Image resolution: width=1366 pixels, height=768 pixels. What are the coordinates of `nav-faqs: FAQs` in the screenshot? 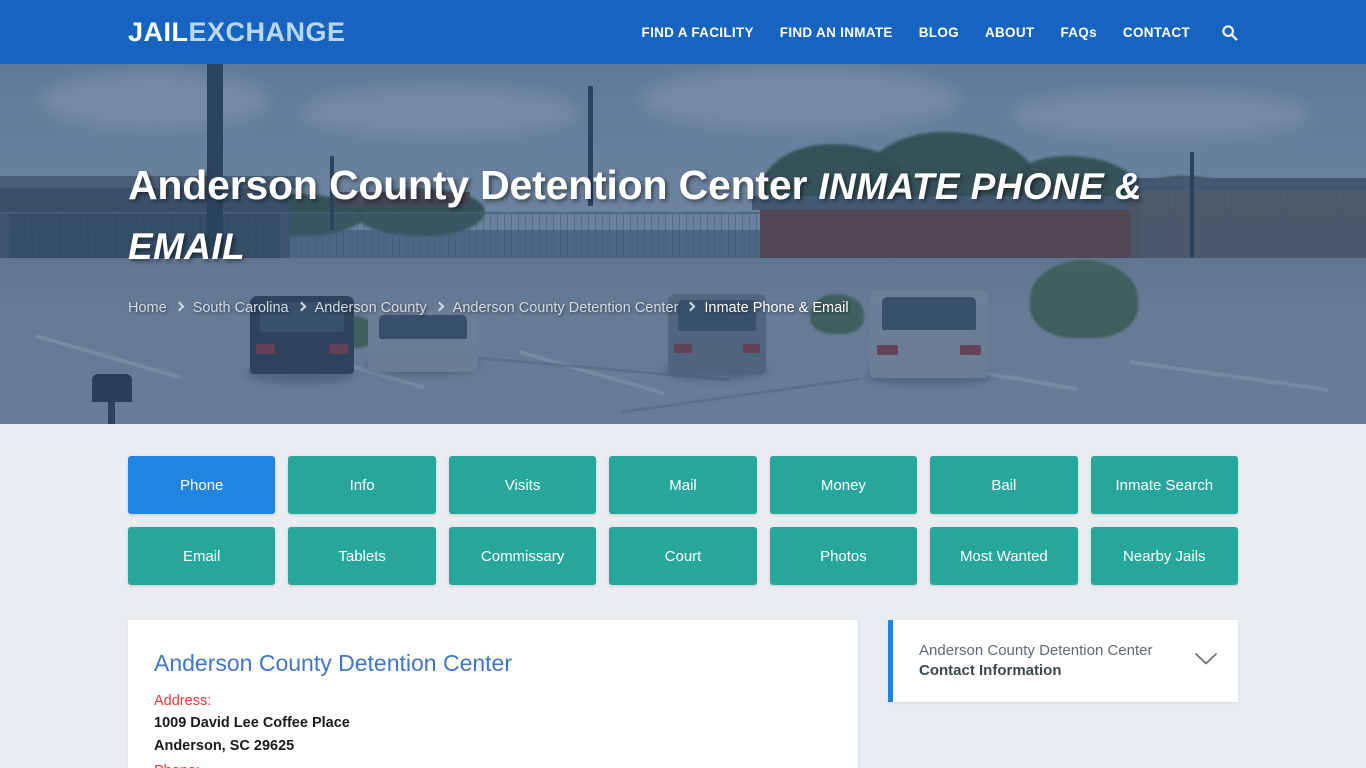 It's located at (1078, 32).